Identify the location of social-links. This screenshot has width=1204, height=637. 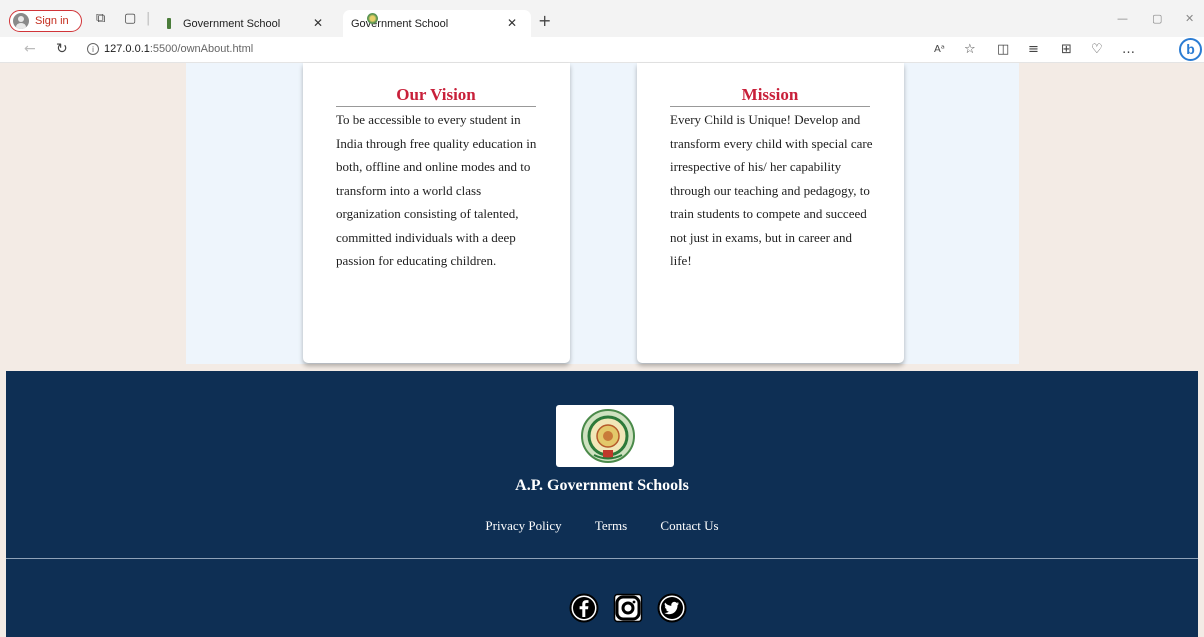
(628, 608).